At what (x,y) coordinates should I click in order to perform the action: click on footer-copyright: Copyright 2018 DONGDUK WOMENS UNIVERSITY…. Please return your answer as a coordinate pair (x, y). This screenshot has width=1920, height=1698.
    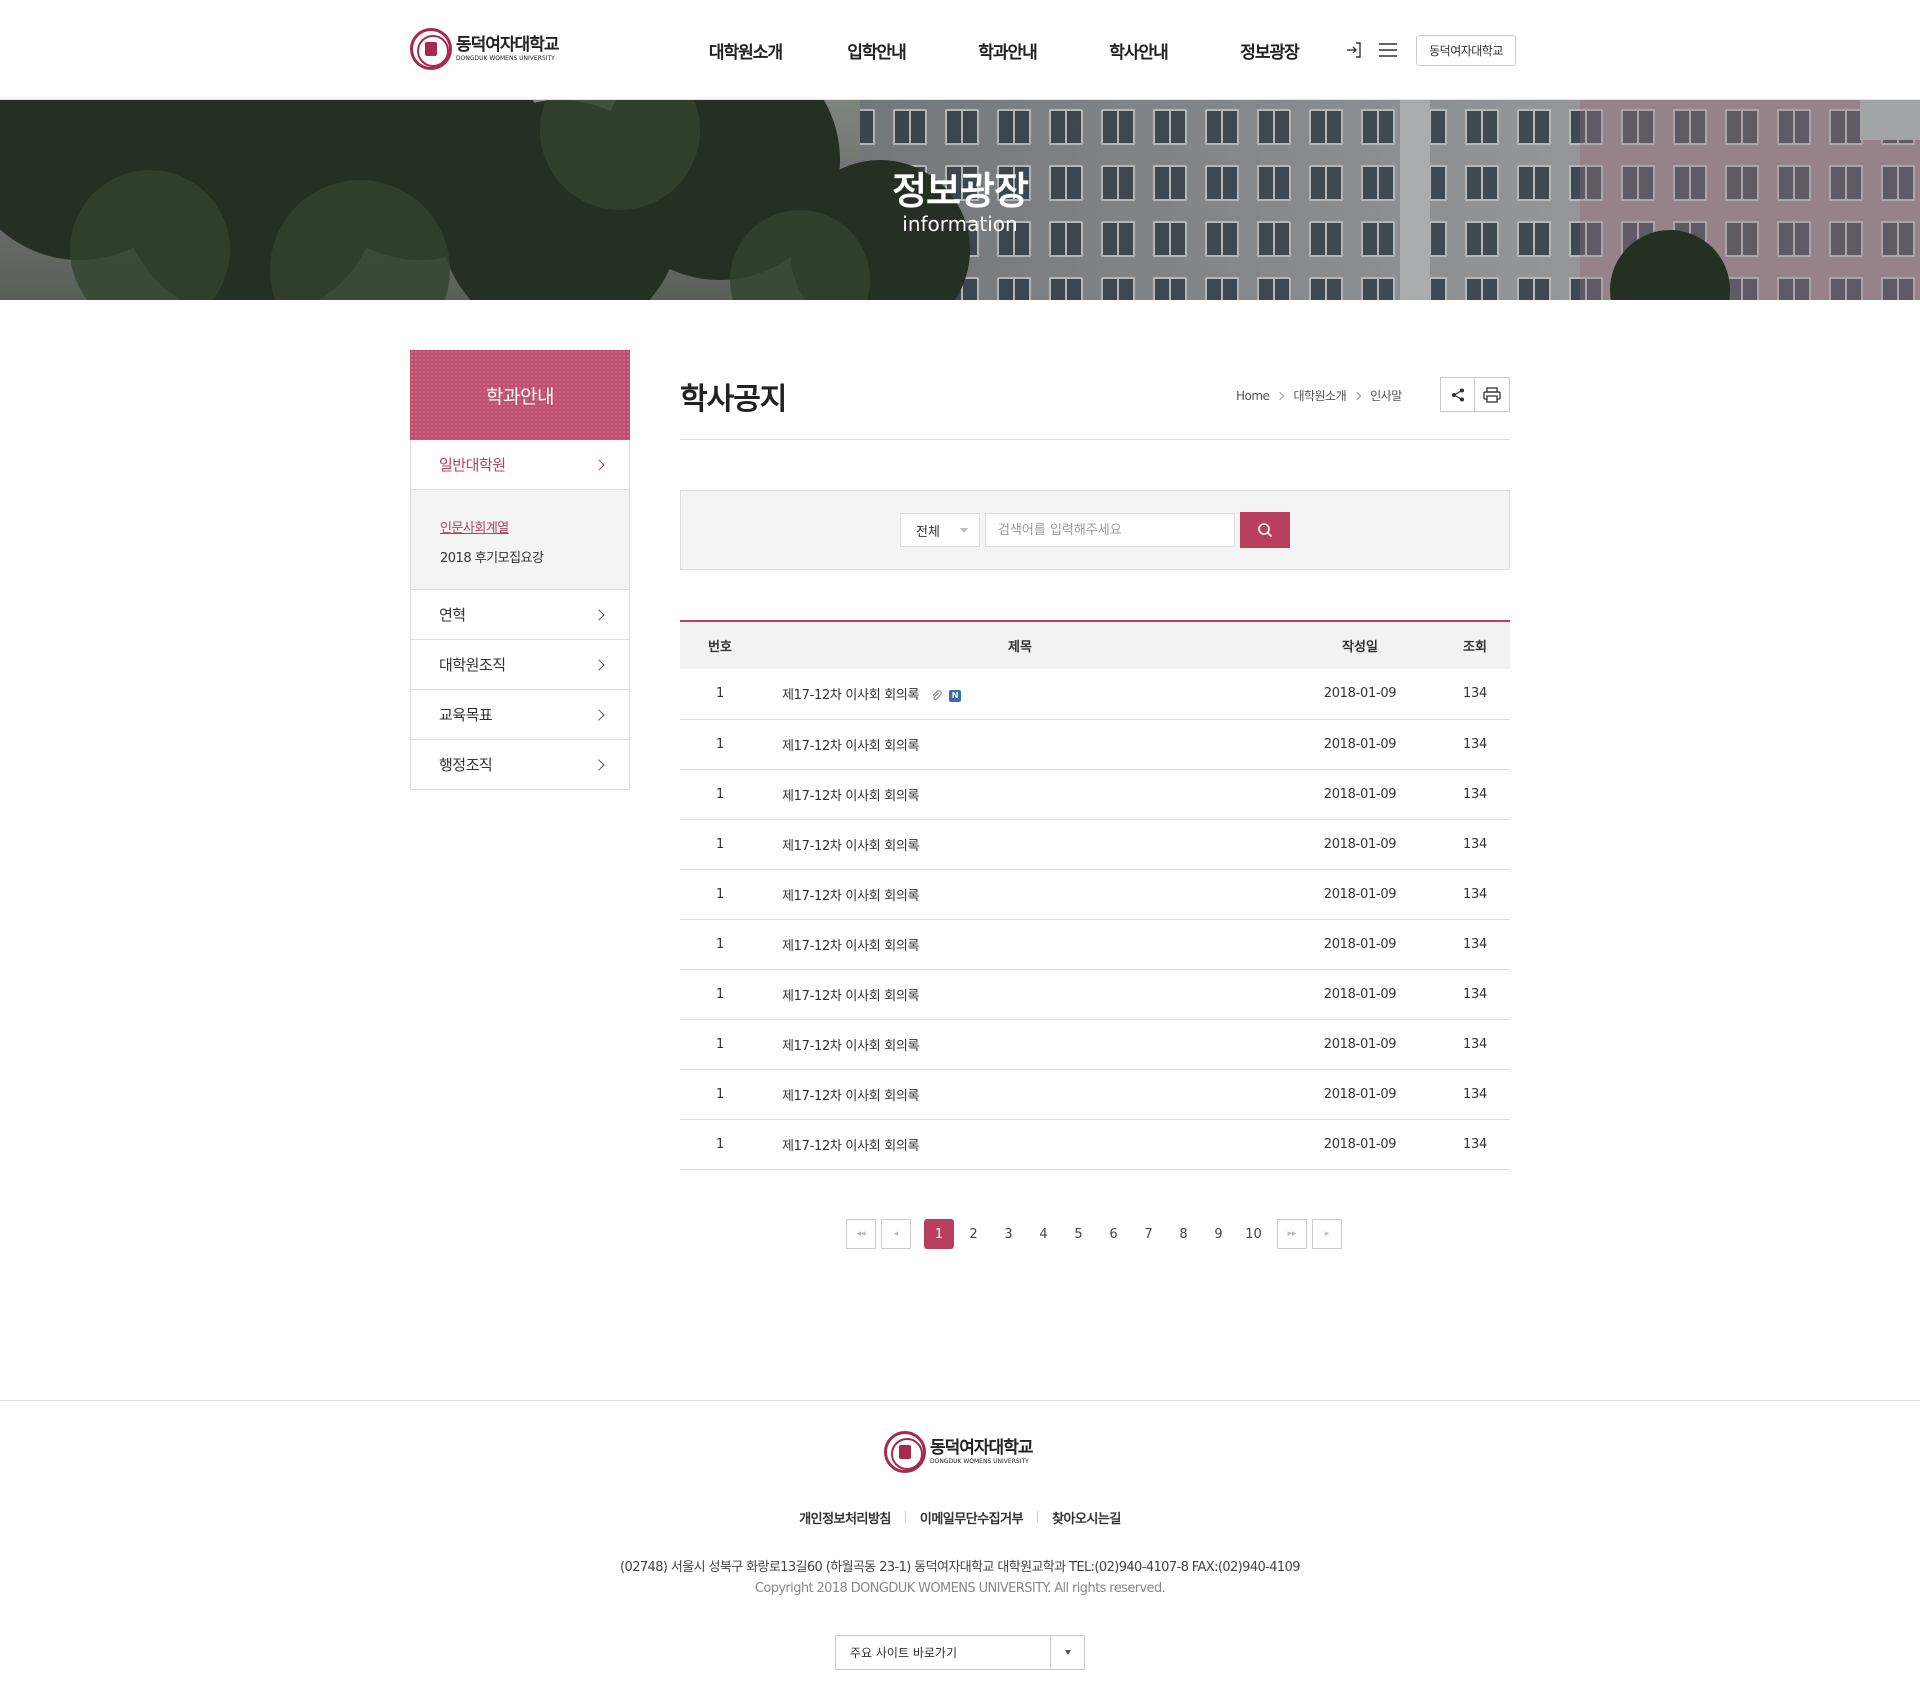
    Looking at the image, I should click on (960, 1588).